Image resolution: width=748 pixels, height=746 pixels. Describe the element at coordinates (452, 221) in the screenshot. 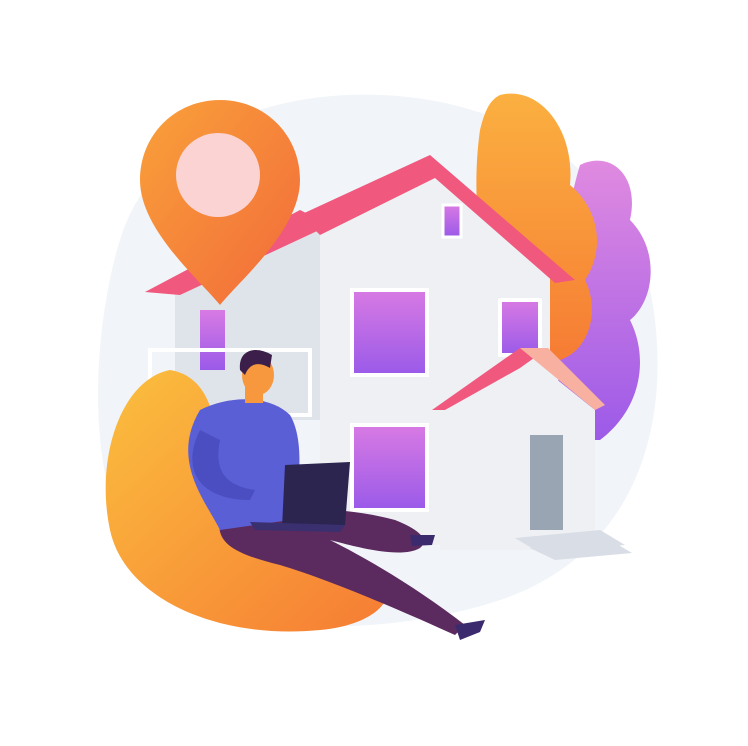

I see `attic-window` at that location.